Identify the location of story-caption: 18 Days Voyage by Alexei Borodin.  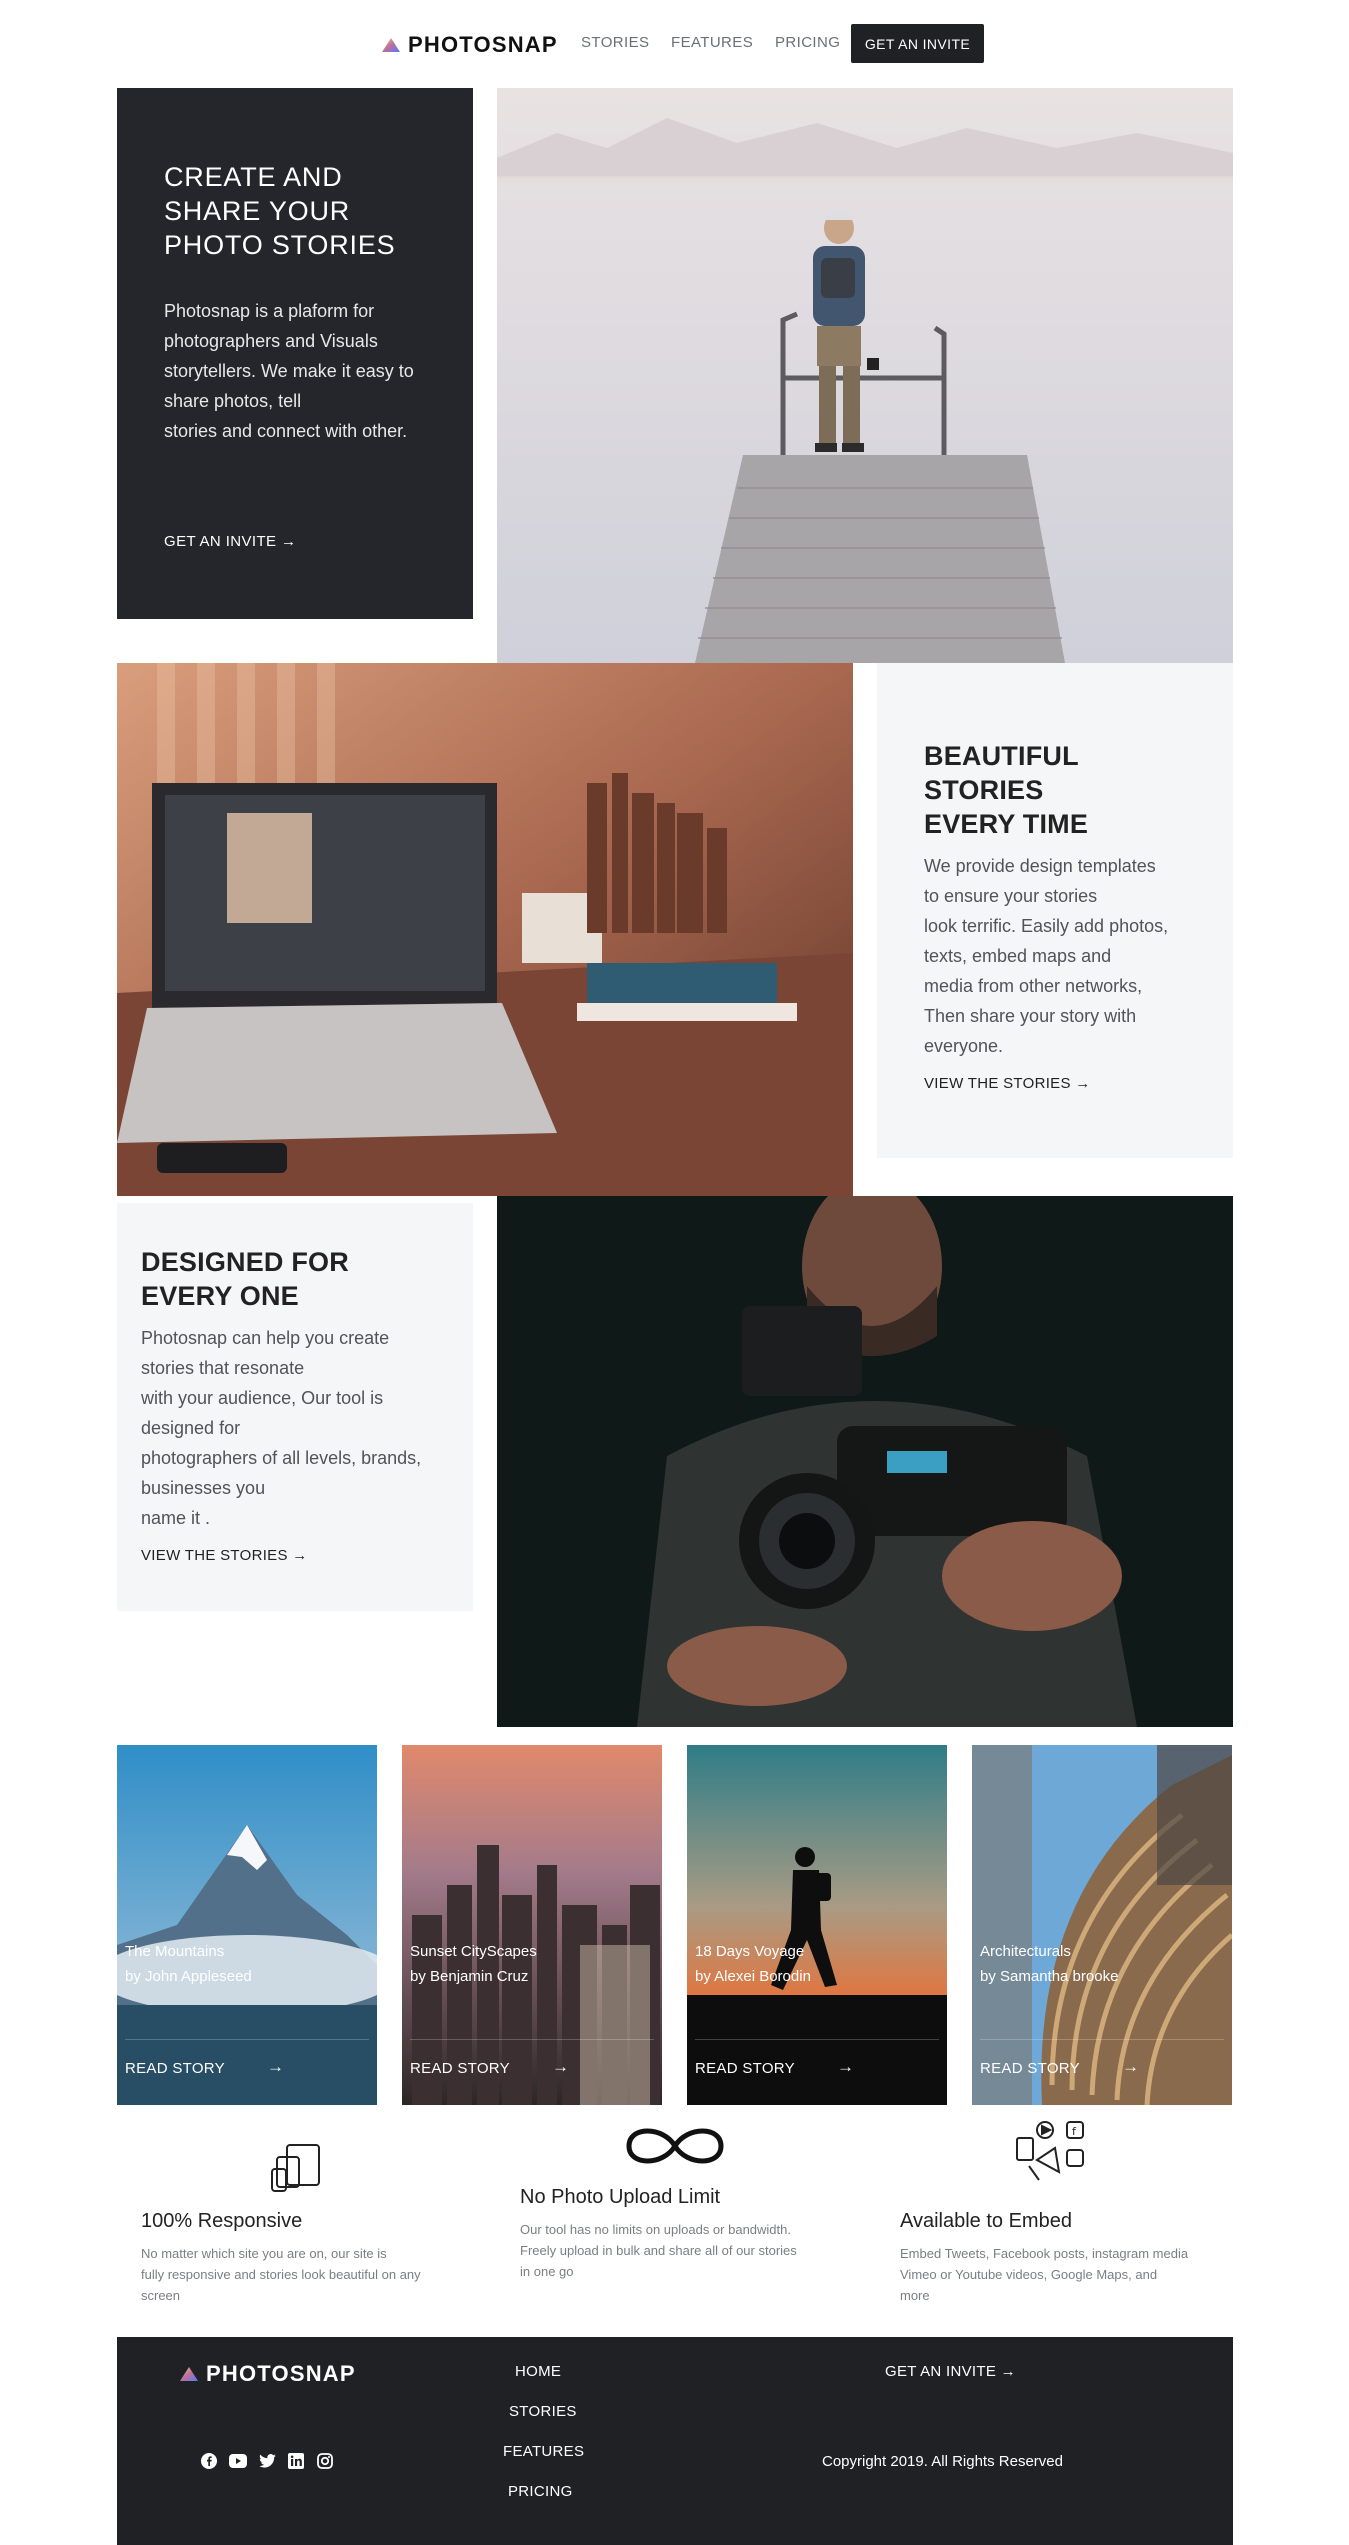
(753, 1964).